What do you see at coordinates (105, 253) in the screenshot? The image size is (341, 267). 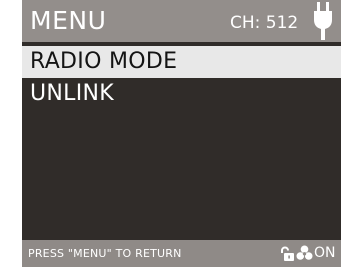 I see `return-hint: PRESS "MENU" TO RETURN` at bounding box center [105, 253].